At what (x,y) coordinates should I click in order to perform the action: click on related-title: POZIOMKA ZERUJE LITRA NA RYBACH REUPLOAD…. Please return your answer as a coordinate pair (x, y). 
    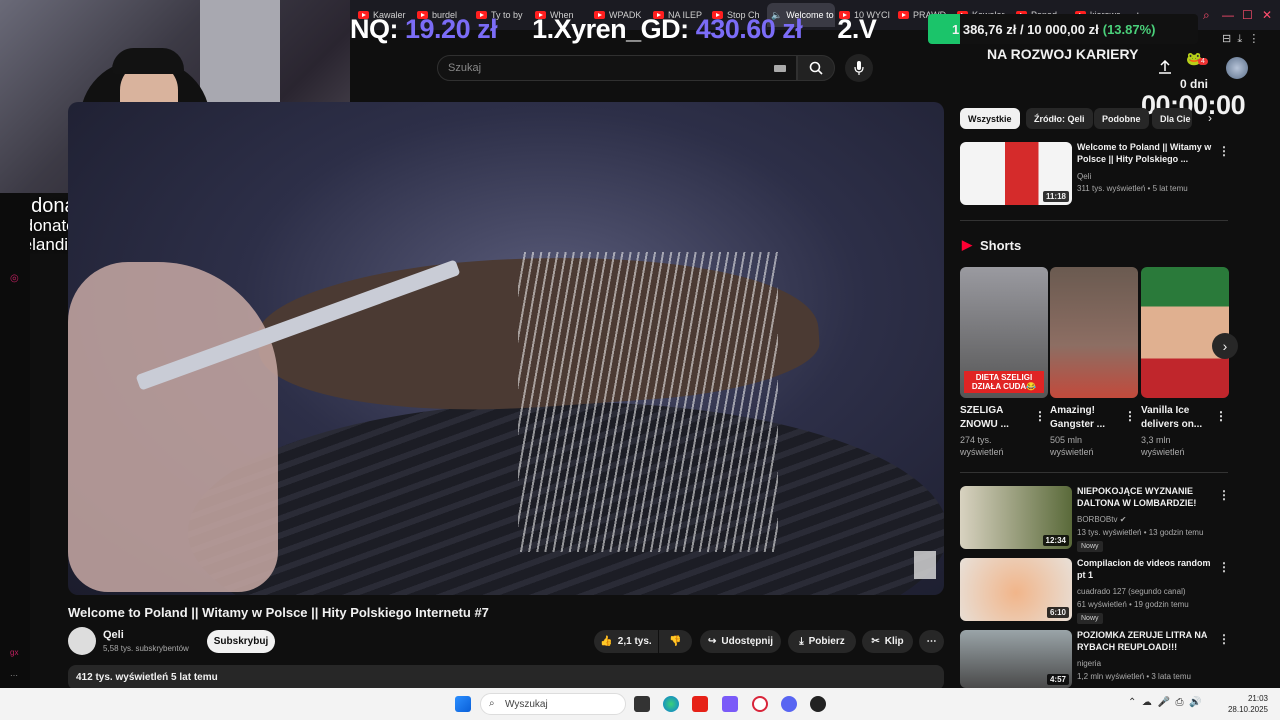
    Looking at the image, I should click on (1144, 641).